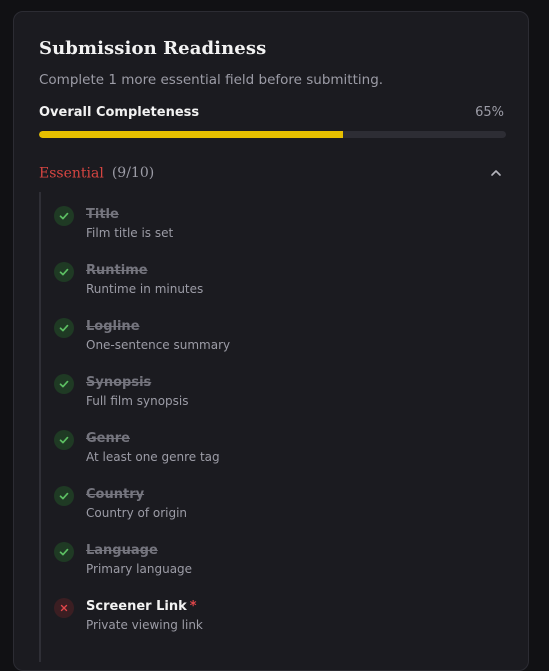 This screenshot has width=549, height=671. Describe the element at coordinates (144, 625) in the screenshot. I see `checklist-item-description: Private viewing link` at that location.